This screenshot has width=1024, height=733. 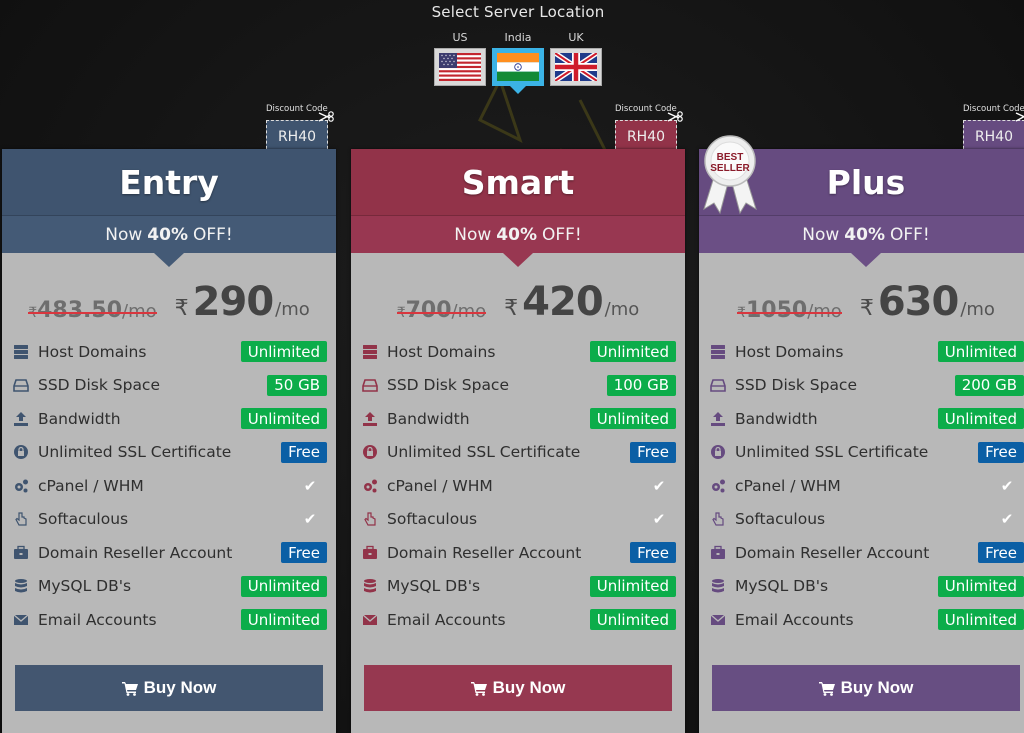 What do you see at coordinates (93, 311) in the screenshot?
I see `old-price: ₹483.50/mo` at bounding box center [93, 311].